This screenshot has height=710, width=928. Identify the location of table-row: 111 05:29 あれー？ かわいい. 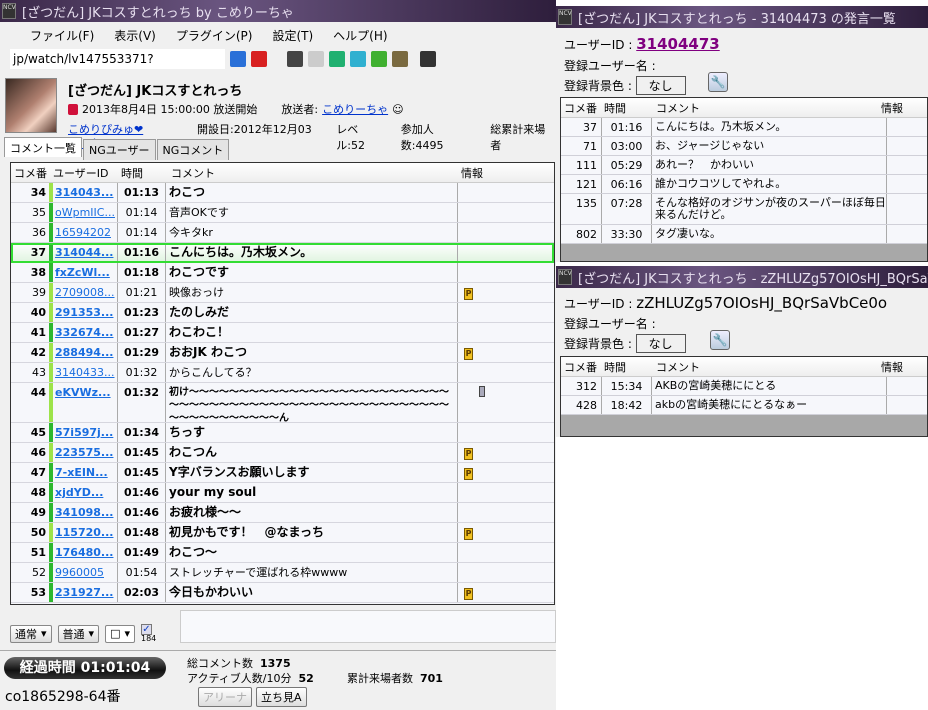
(744, 165).